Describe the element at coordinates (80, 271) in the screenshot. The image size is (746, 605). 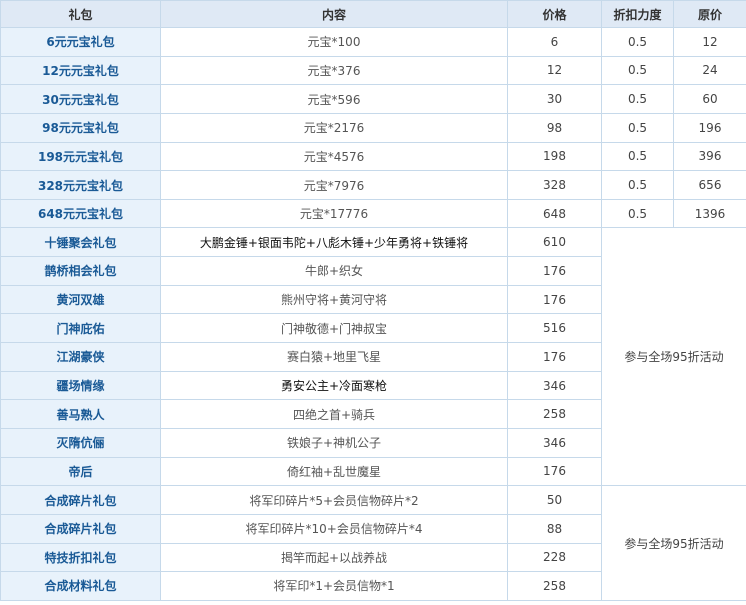
I see `pack-name: 鹊桥相会礼包` at that location.